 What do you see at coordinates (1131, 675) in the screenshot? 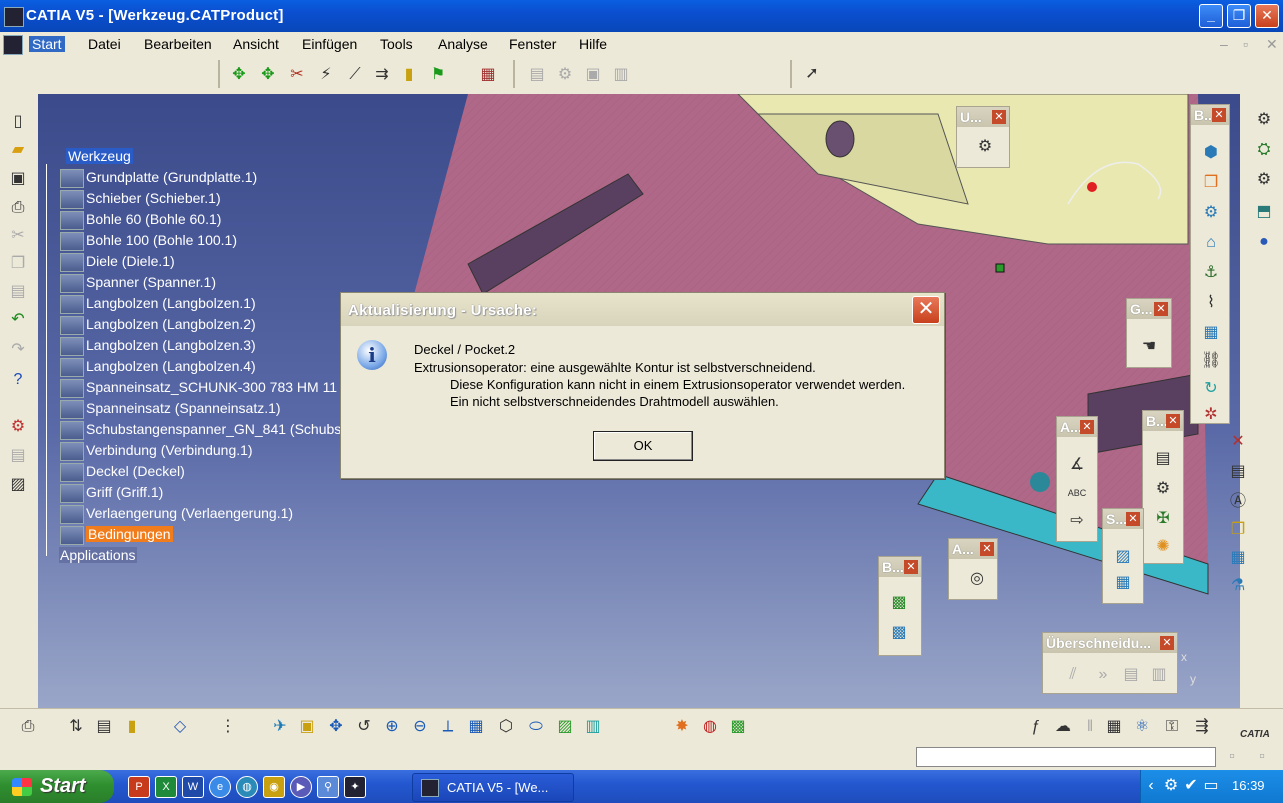
I see `clash-report-icon: ▤` at bounding box center [1131, 675].